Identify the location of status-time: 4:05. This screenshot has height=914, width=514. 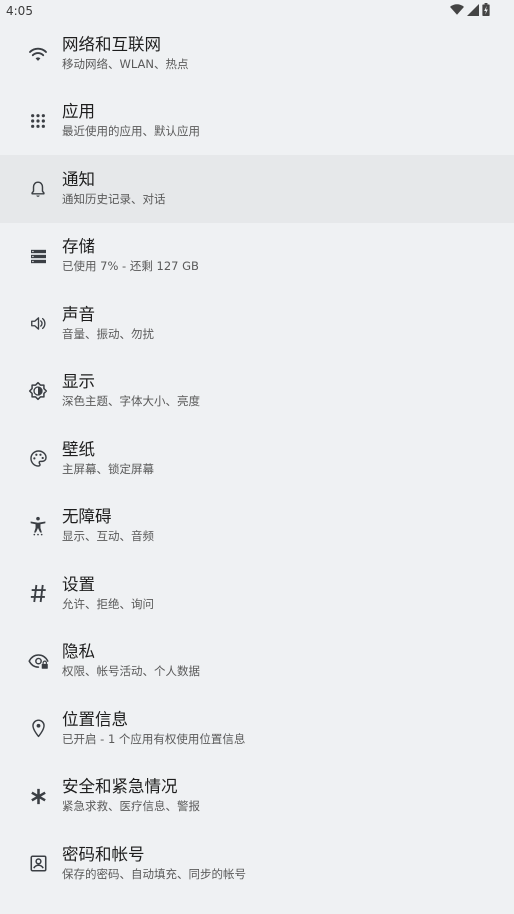
(19, 11).